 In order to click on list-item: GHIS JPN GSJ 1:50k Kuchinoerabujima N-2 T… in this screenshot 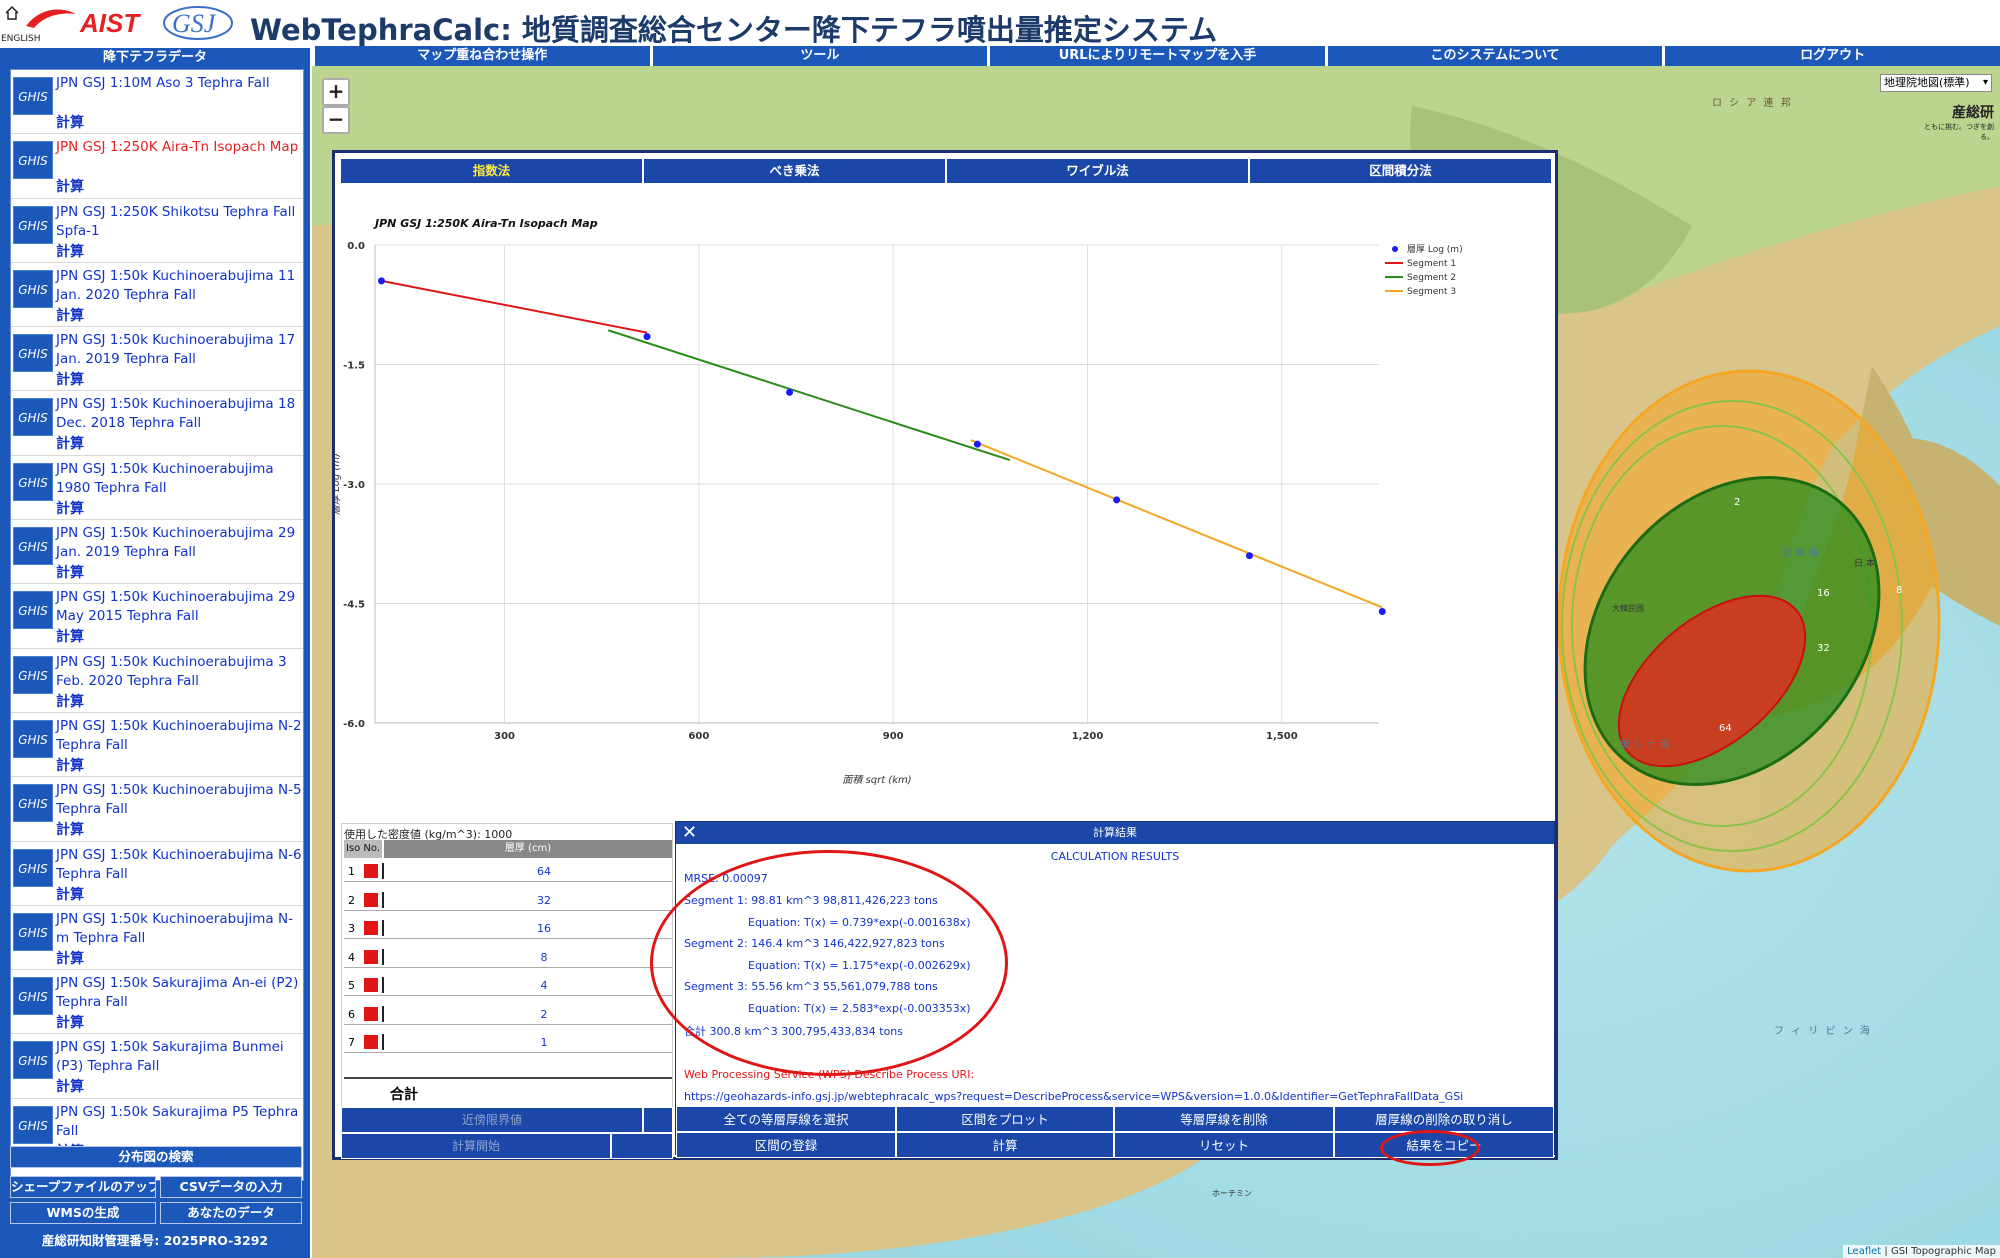, I will do `click(157, 745)`.